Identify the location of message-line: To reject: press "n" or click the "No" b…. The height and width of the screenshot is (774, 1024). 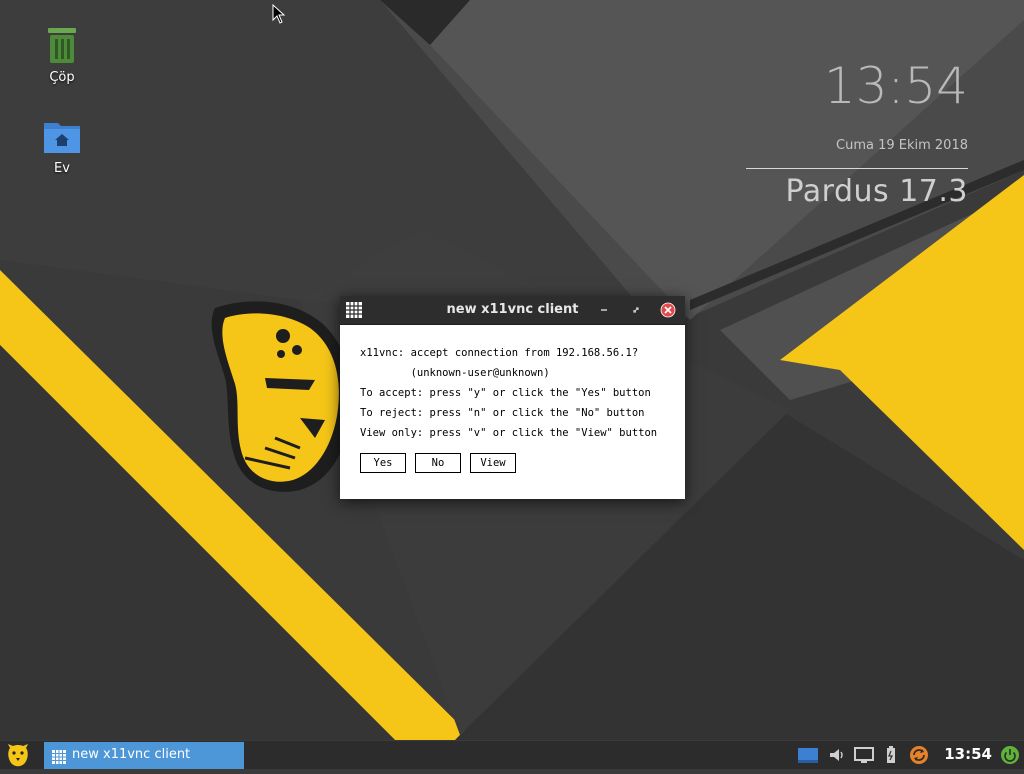
(502, 413).